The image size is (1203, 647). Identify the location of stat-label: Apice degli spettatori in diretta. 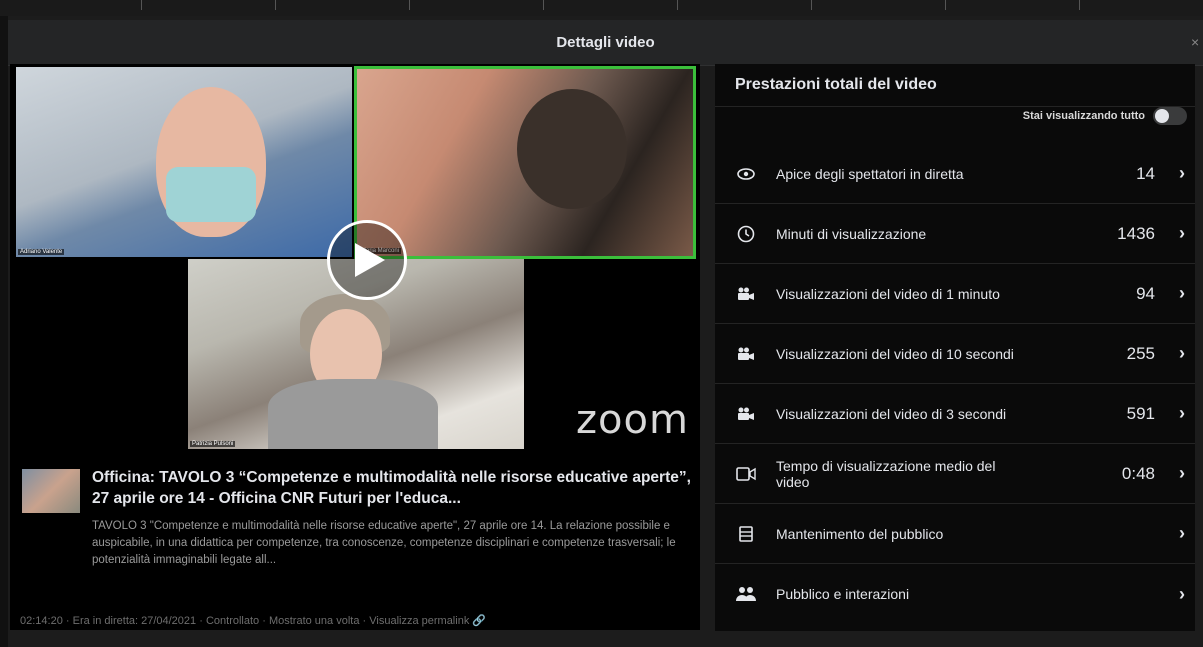
(870, 173).